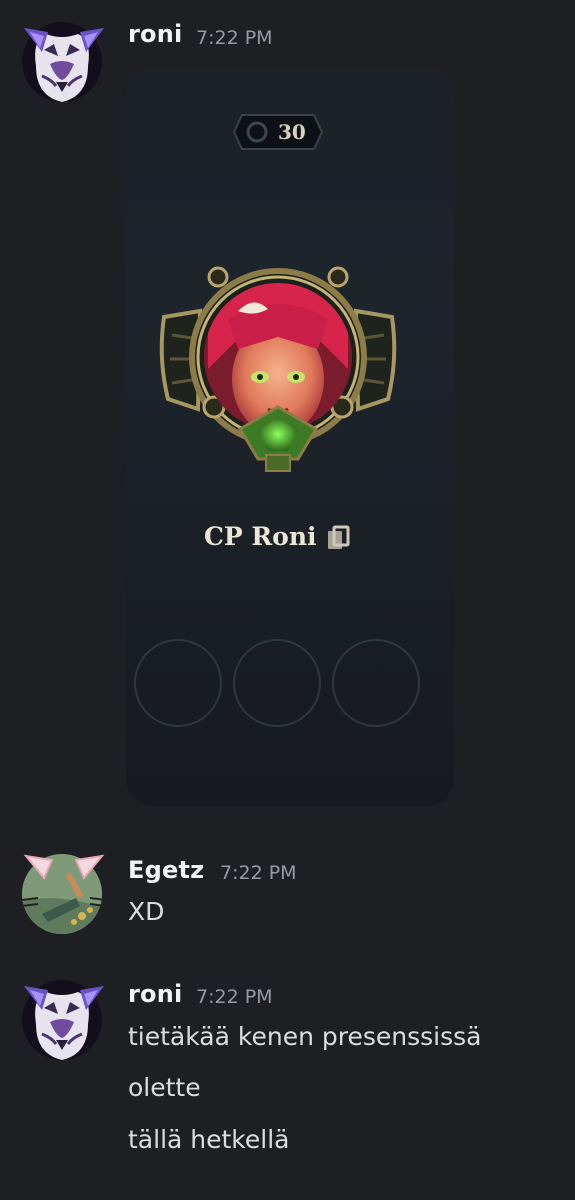 The height and width of the screenshot is (1200, 575). Describe the element at coordinates (146, 911) in the screenshot. I see `message-text: XD` at that location.